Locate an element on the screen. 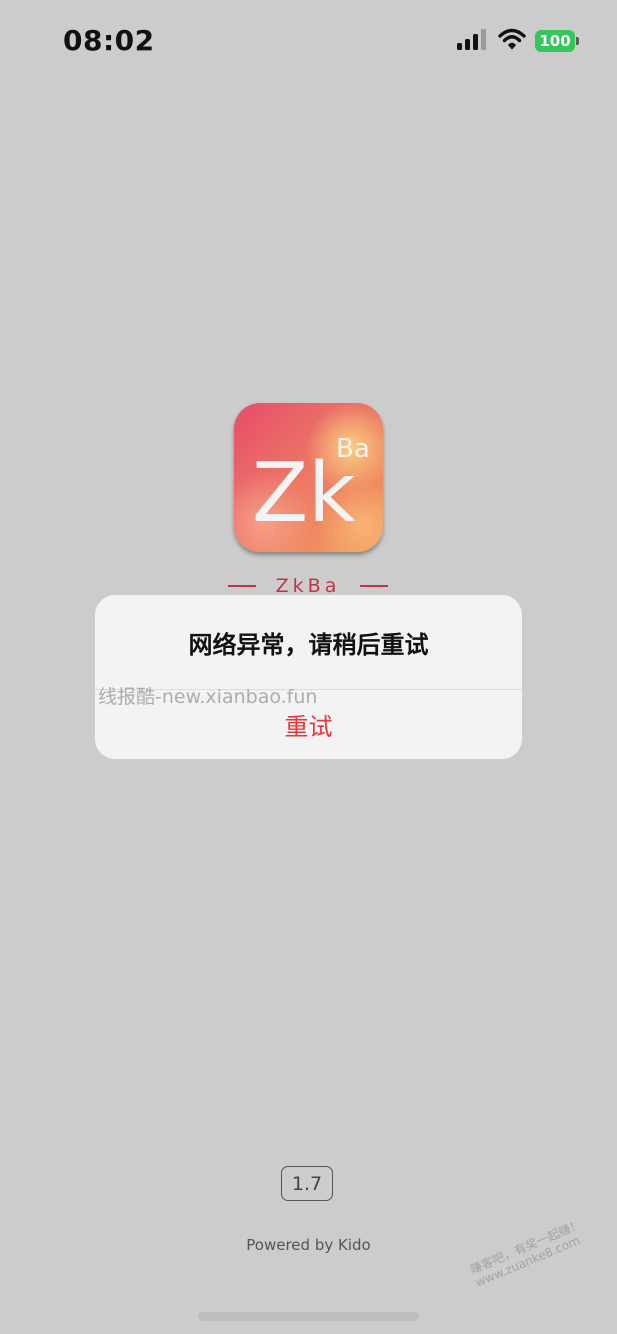  dialog-message: 网络异常，请稍后重试 is located at coordinates (308, 644).